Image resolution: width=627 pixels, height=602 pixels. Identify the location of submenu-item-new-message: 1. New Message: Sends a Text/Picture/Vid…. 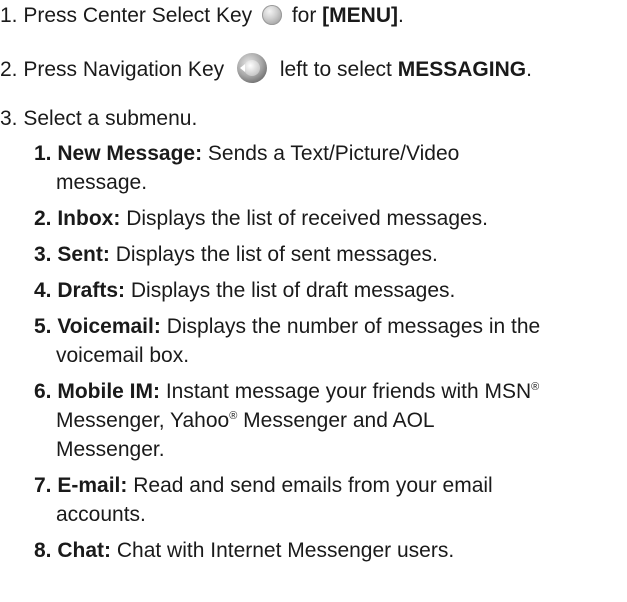
(329, 168).